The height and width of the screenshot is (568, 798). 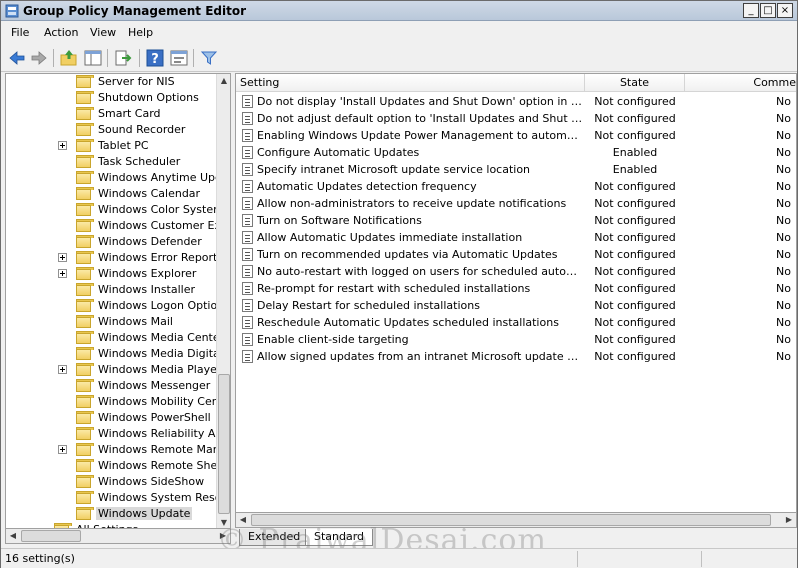 I want to click on tree-item: Windows Calendar, so click(x=112, y=194).